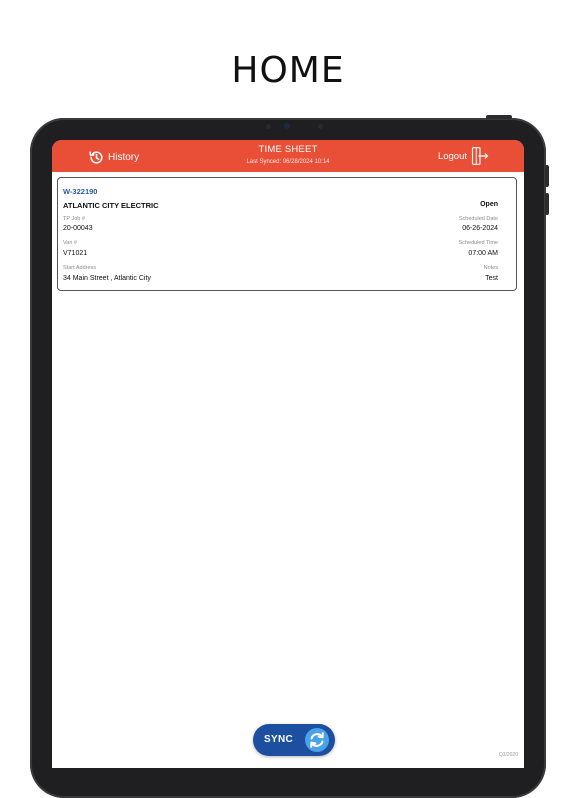 The width and height of the screenshot is (576, 798). Describe the element at coordinates (317, 740) in the screenshot. I see `sync-arrows-icon` at that location.